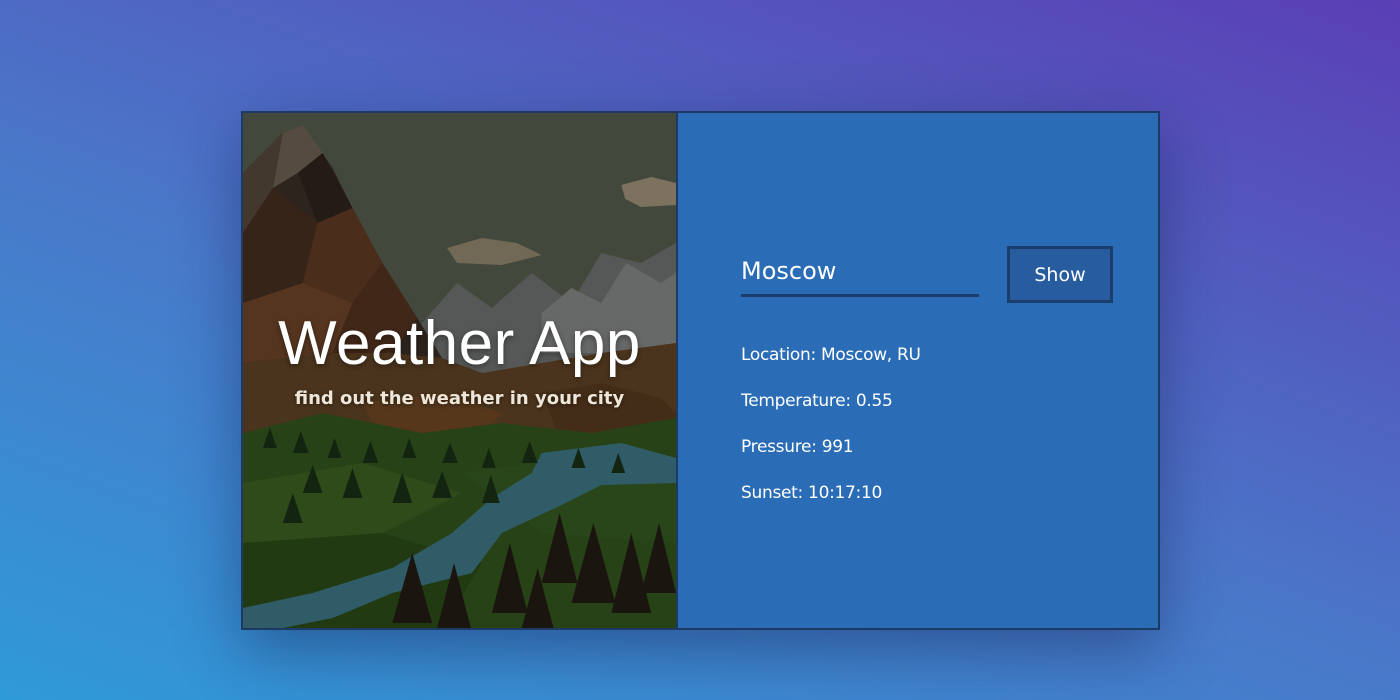 This screenshot has height=700, width=1400. I want to click on app-subtitle: find out the weather in your city, so click(459, 398).